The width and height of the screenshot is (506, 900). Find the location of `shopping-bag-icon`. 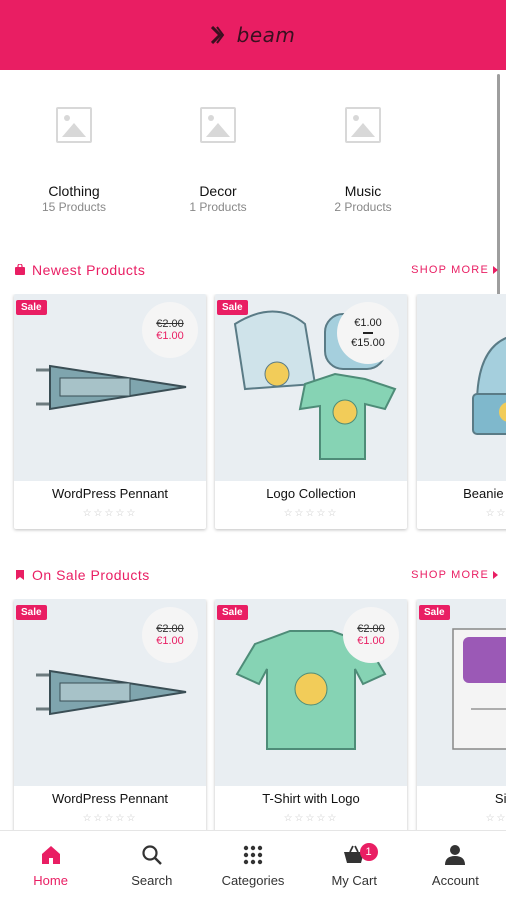

shopping-bag-icon is located at coordinates (20, 269).